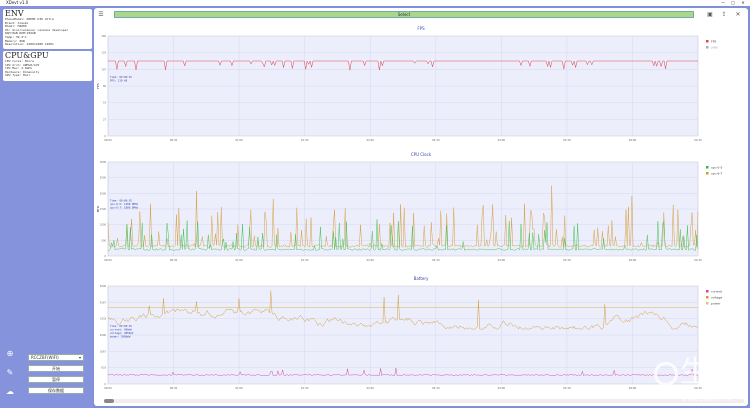 This screenshot has width=750, height=408. What do you see at coordinates (119, 80) in the screenshot?
I see `tooltip-line: FPS: 119.48` at bounding box center [119, 80].